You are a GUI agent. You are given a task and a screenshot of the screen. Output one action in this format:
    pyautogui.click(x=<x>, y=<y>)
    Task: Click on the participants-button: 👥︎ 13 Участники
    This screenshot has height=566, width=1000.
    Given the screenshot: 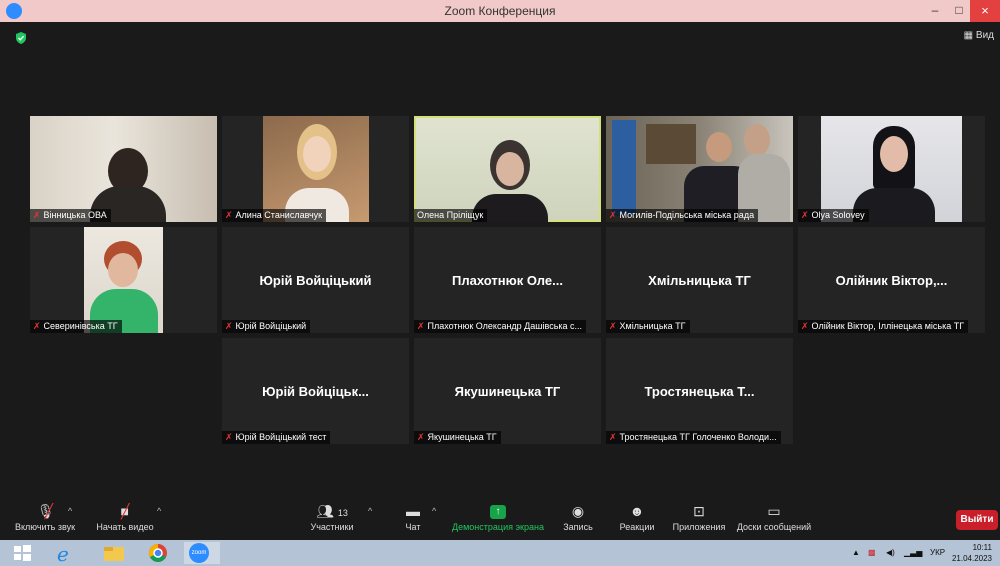 What is the action you would take?
    pyautogui.click(x=332, y=516)
    